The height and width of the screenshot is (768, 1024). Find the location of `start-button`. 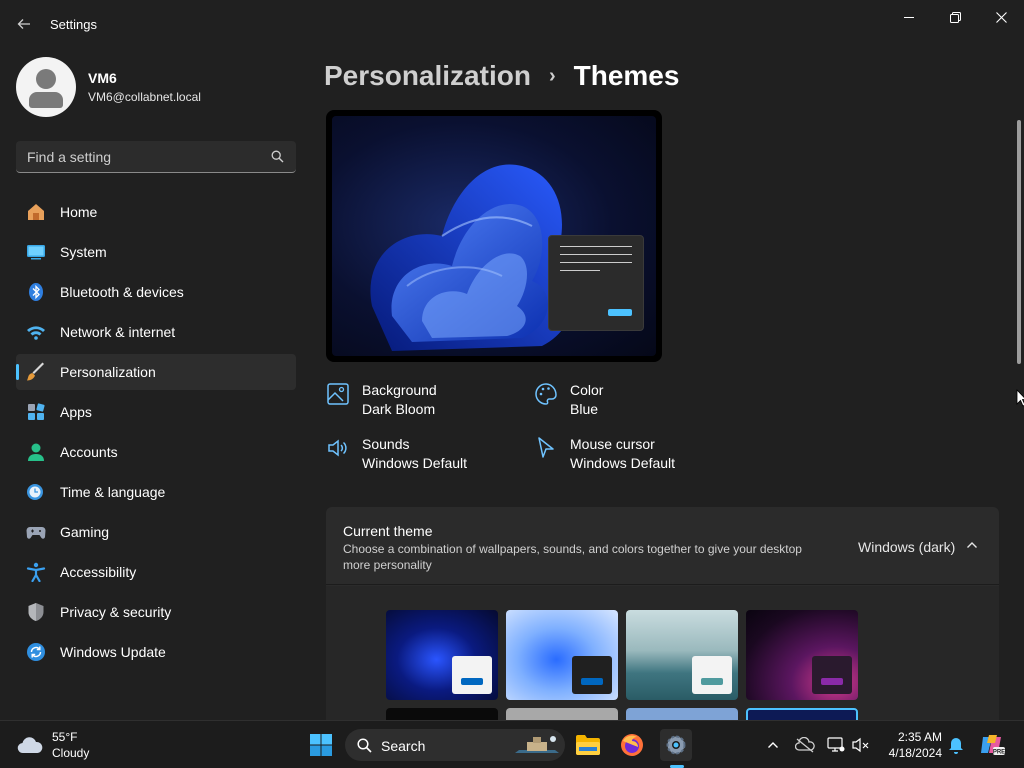

start-button is located at coordinates (321, 745).